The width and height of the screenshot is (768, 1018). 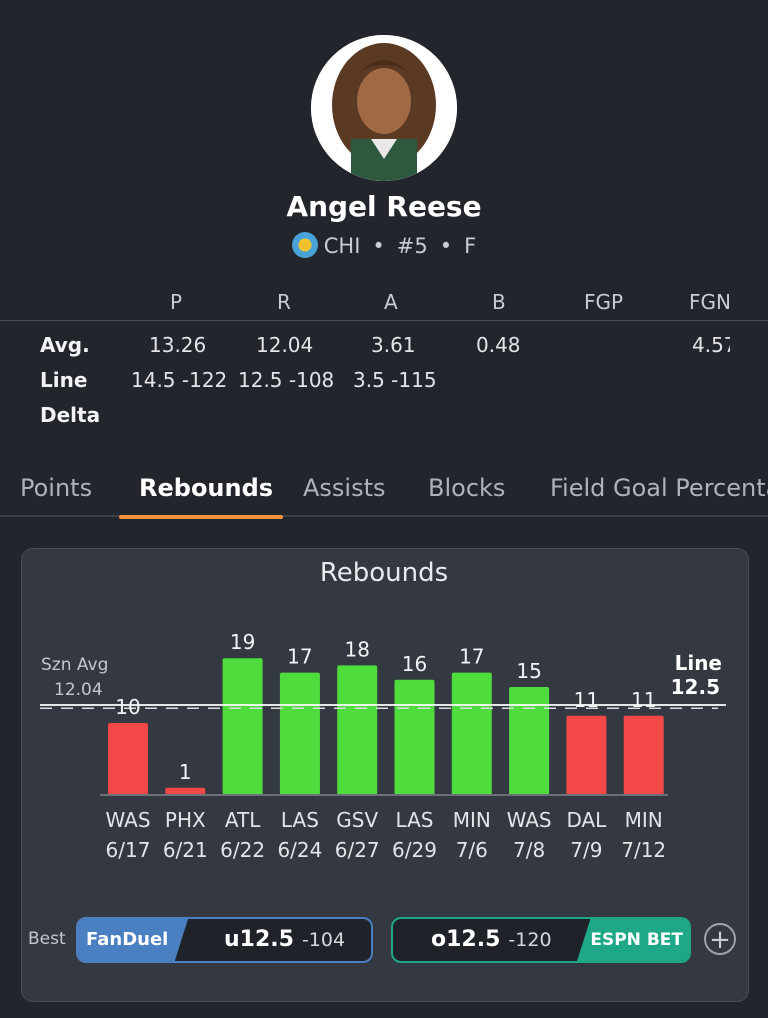 What do you see at coordinates (176, 302) in the screenshot?
I see `stat-column-header: P` at bounding box center [176, 302].